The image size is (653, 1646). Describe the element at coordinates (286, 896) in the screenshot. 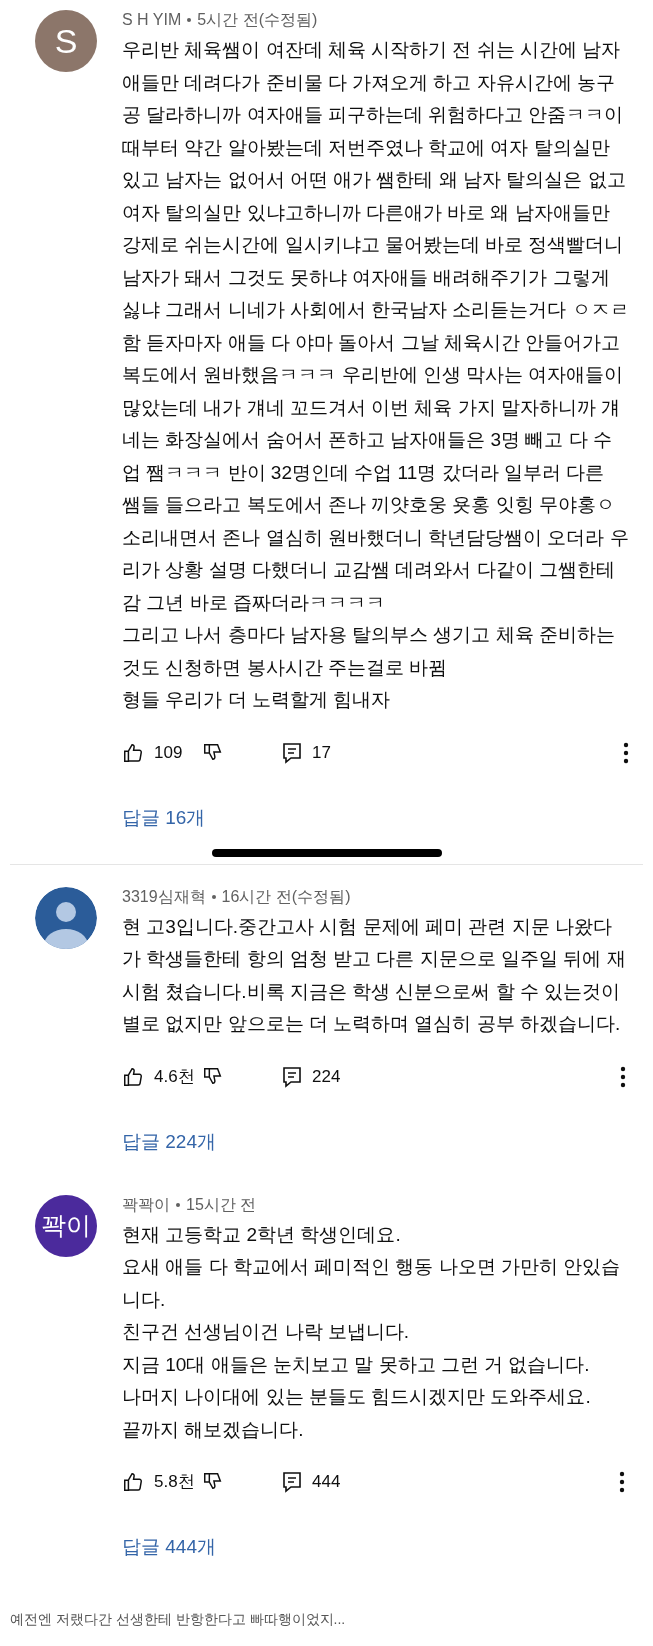

I see `comment-time: 16시간 전(수정됨)` at that location.